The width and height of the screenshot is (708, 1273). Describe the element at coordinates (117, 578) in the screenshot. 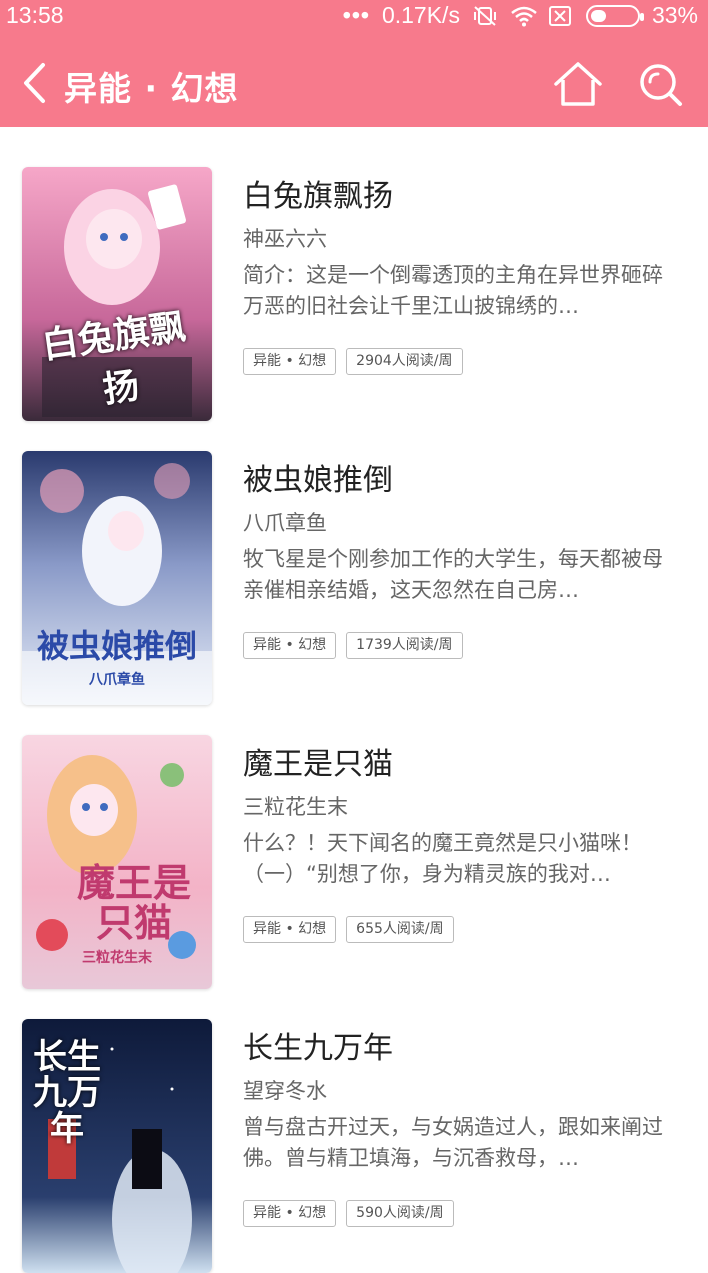

I see `book-cover: 被虫娘推倒 八爪章鱼` at that location.